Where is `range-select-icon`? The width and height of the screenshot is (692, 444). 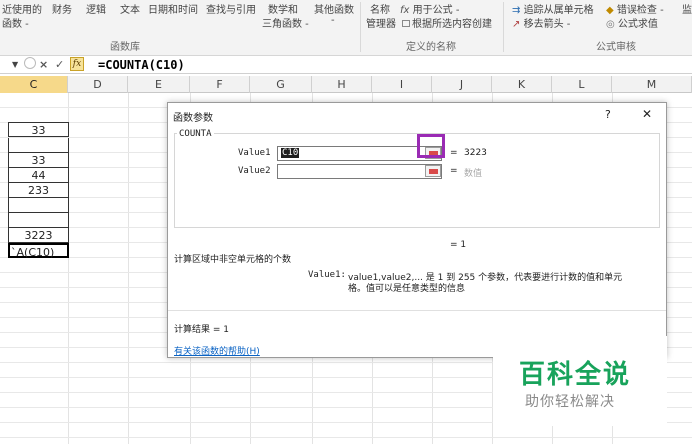 range-select-icon is located at coordinates (433, 171).